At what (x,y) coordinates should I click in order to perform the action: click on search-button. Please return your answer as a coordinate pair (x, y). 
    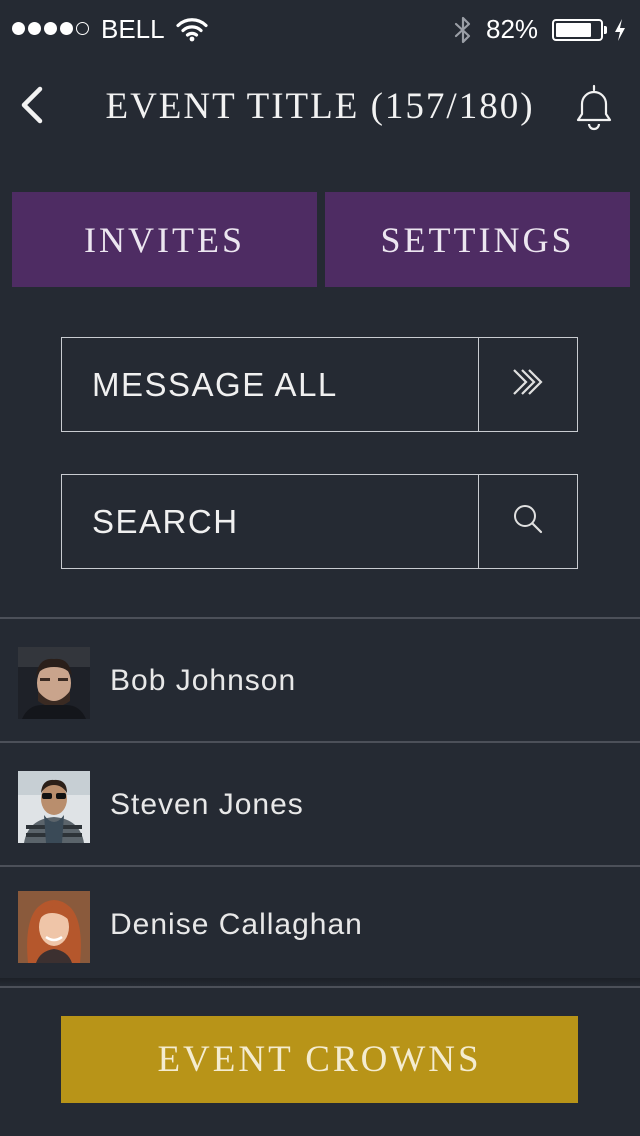
    Looking at the image, I should click on (527, 521).